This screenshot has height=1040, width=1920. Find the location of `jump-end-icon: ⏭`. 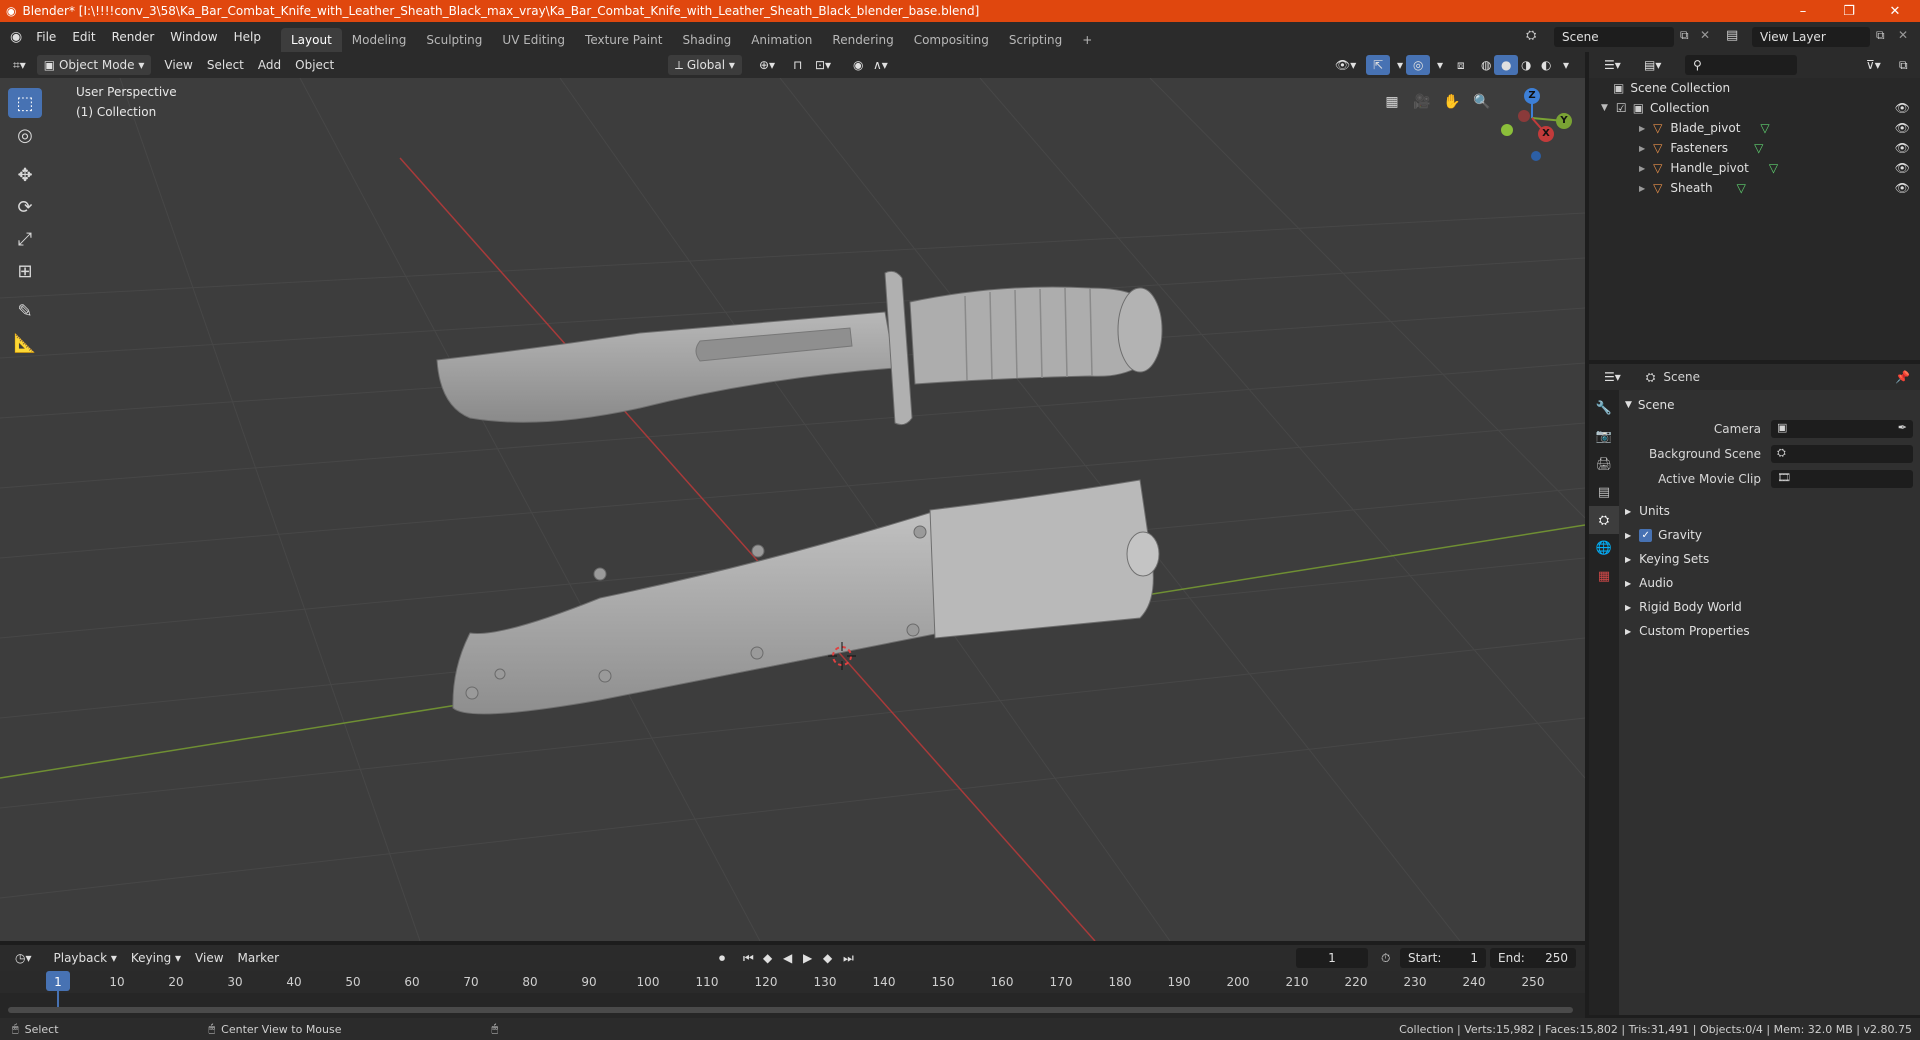

jump-end-icon: ⏭ is located at coordinates (848, 958).